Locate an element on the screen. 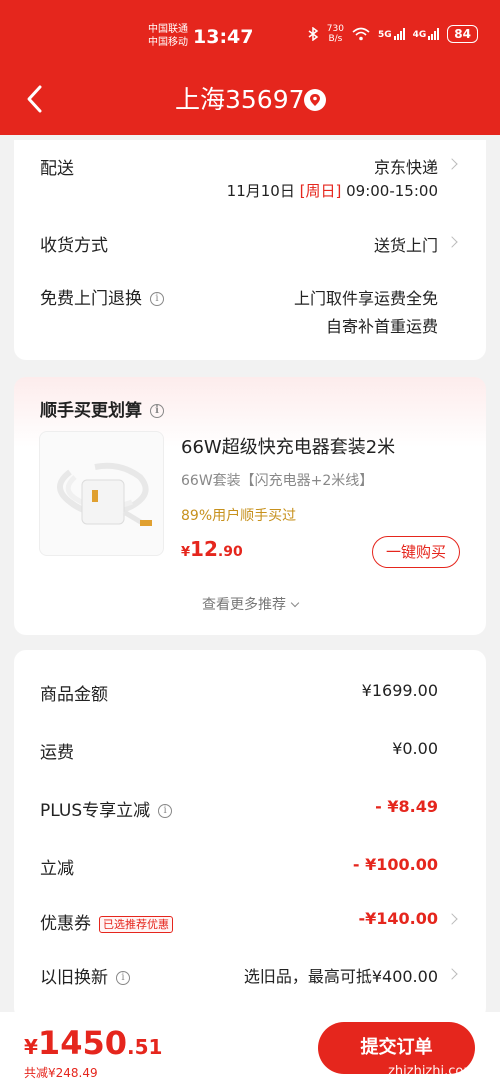 The image size is (500, 1083). plus-discount-value: - ¥8.49 is located at coordinates (406, 806).